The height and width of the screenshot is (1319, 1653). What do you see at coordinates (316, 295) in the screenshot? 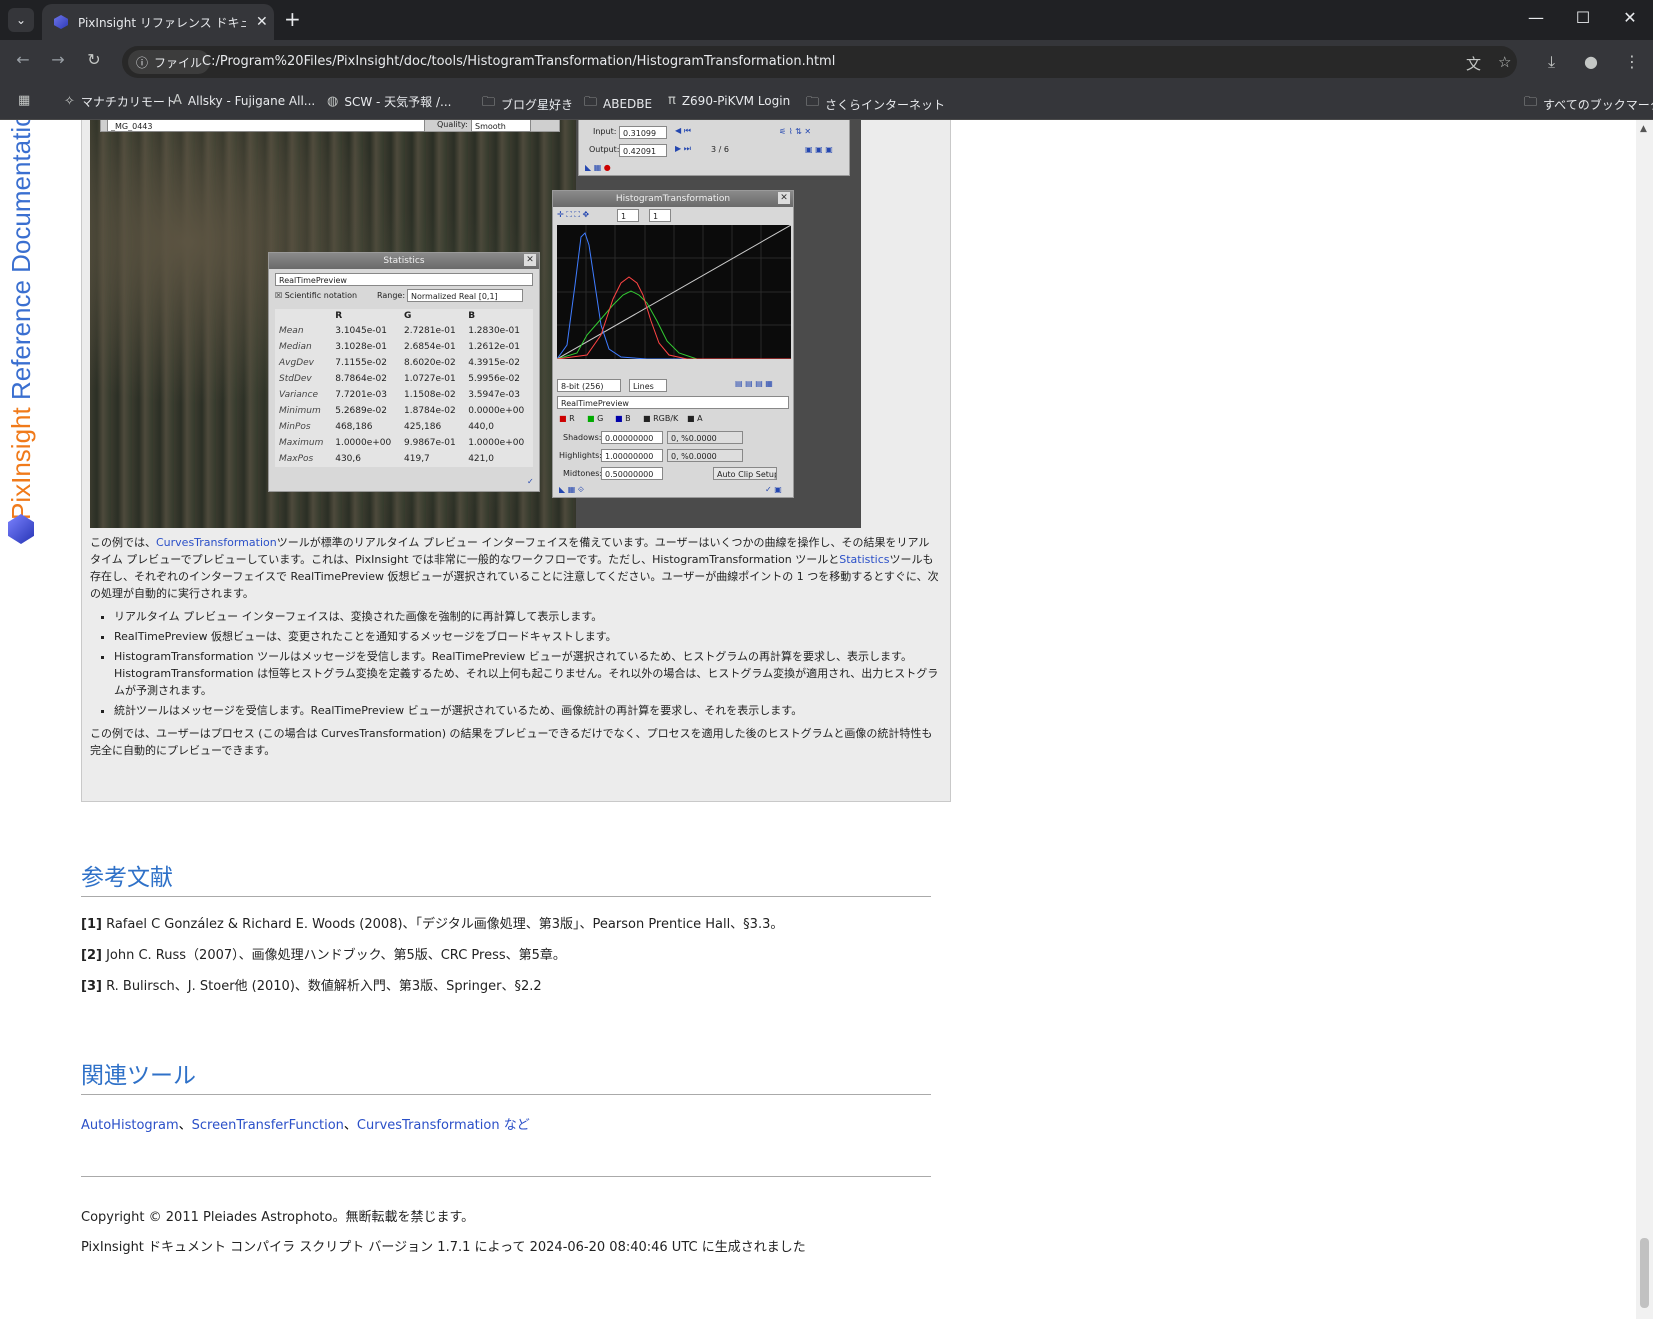
I see `sci-notation-checkbox: ☒ Scientific notation` at bounding box center [316, 295].